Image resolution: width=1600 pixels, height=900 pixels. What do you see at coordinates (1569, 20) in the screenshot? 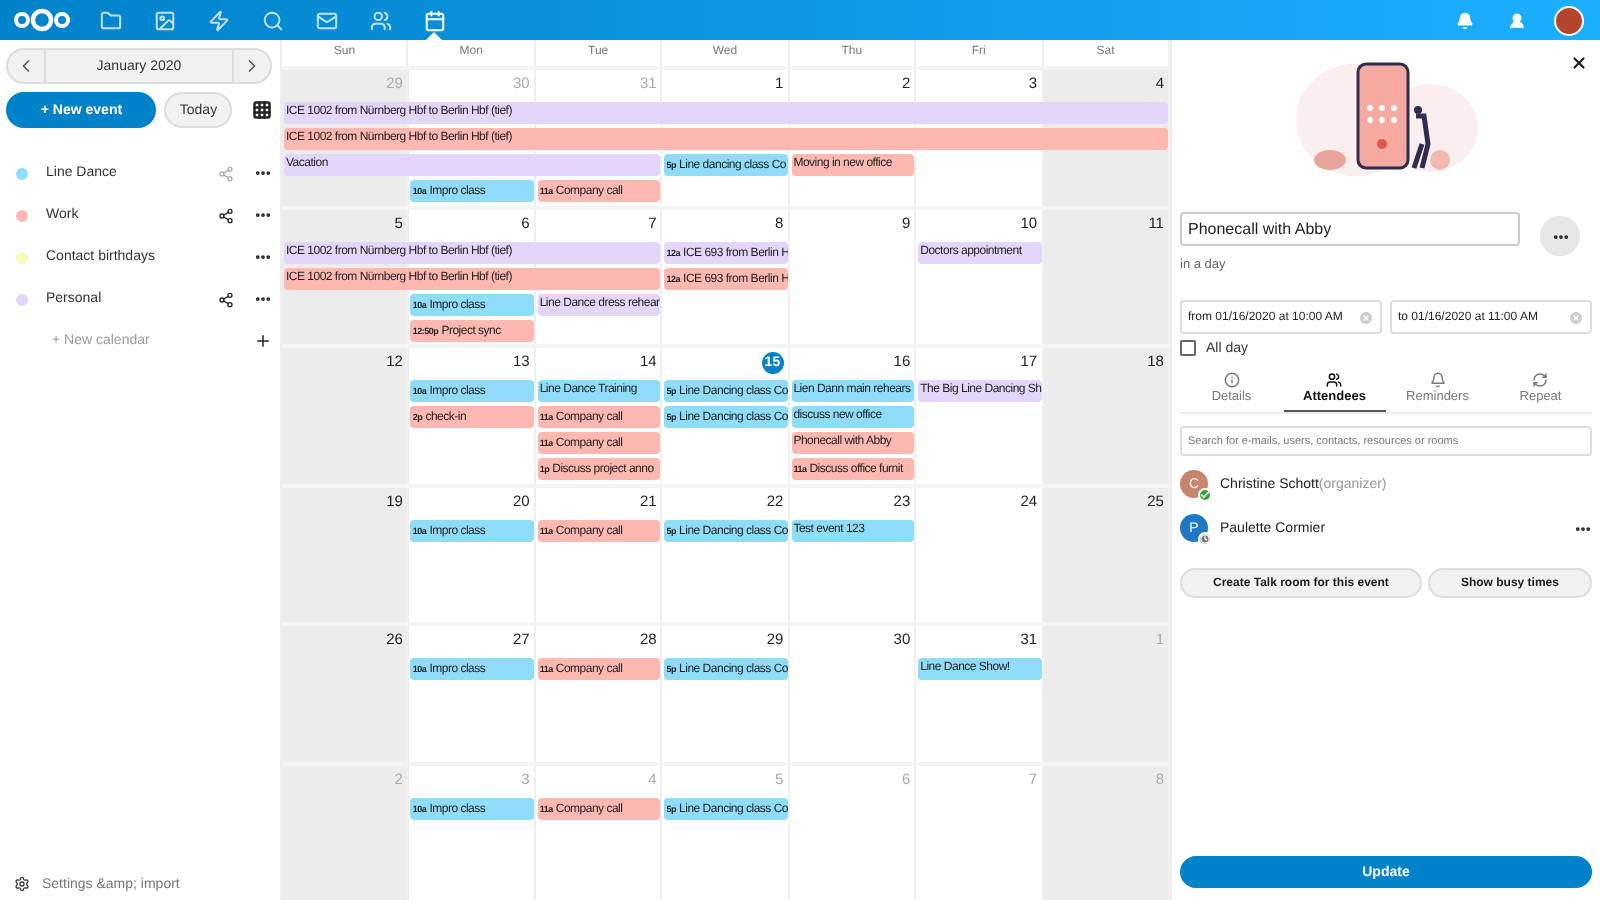
I see `user-avatar` at bounding box center [1569, 20].